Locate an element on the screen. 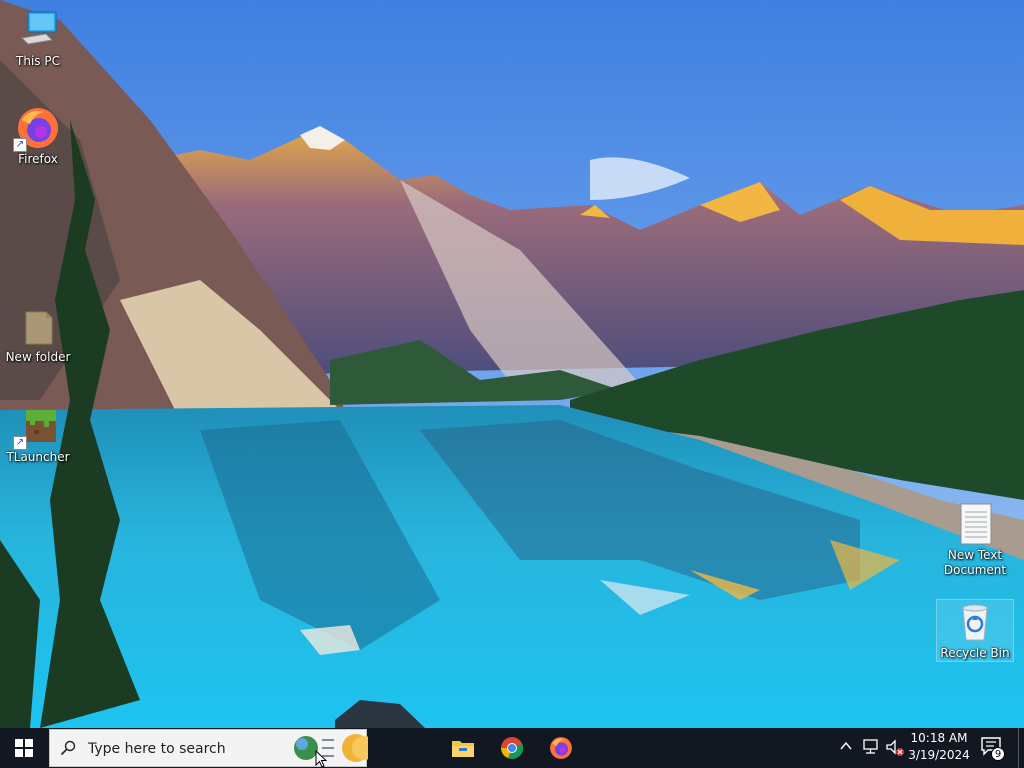 The width and height of the screenshot is (1024, 768). search-placeholder: Type here to search is located at coordinates (157, 749).